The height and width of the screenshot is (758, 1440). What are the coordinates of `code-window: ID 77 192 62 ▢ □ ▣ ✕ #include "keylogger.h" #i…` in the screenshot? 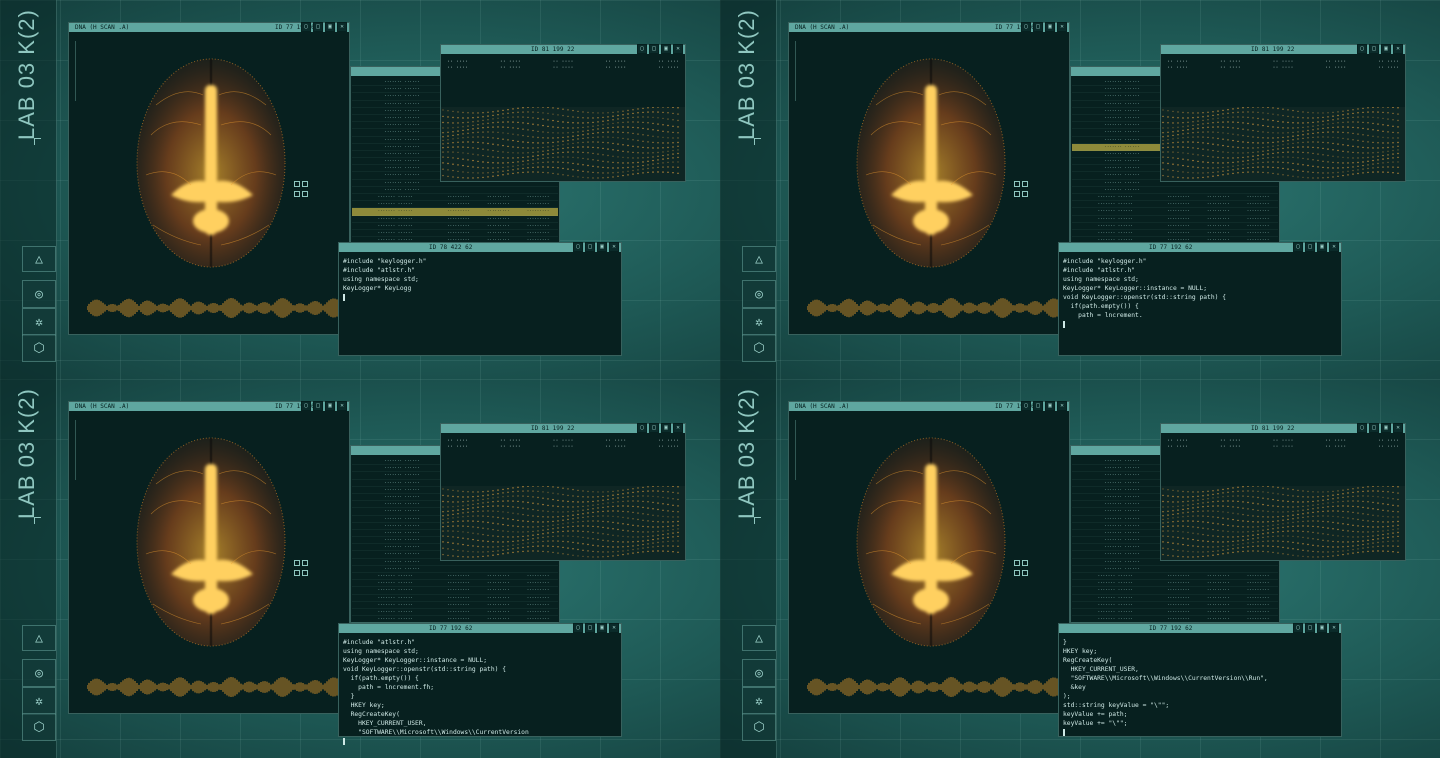 It's located at (1200, 299).